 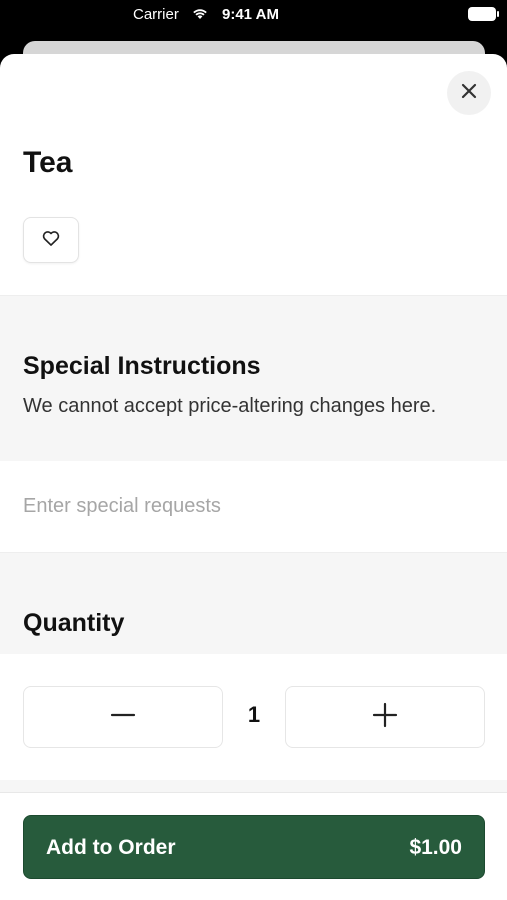 What do you see at coordinates (253, 786) in the screenshot?
I see `section-divider` at bounding box center [253, 786].